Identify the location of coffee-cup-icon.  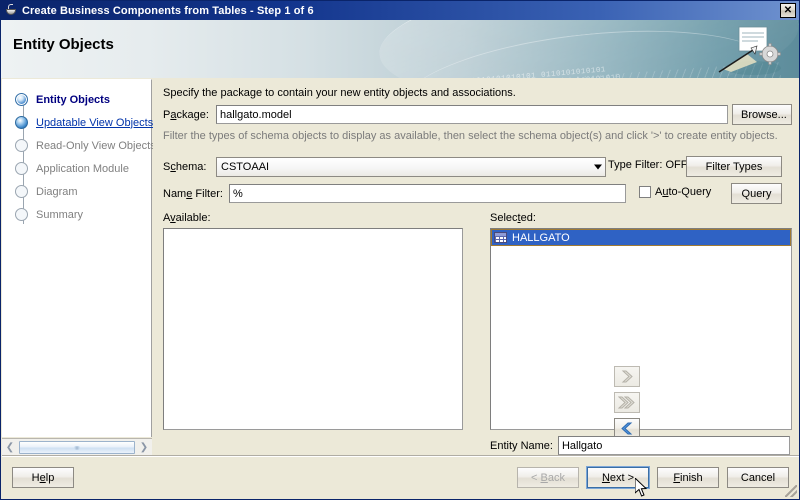
(11, 10).